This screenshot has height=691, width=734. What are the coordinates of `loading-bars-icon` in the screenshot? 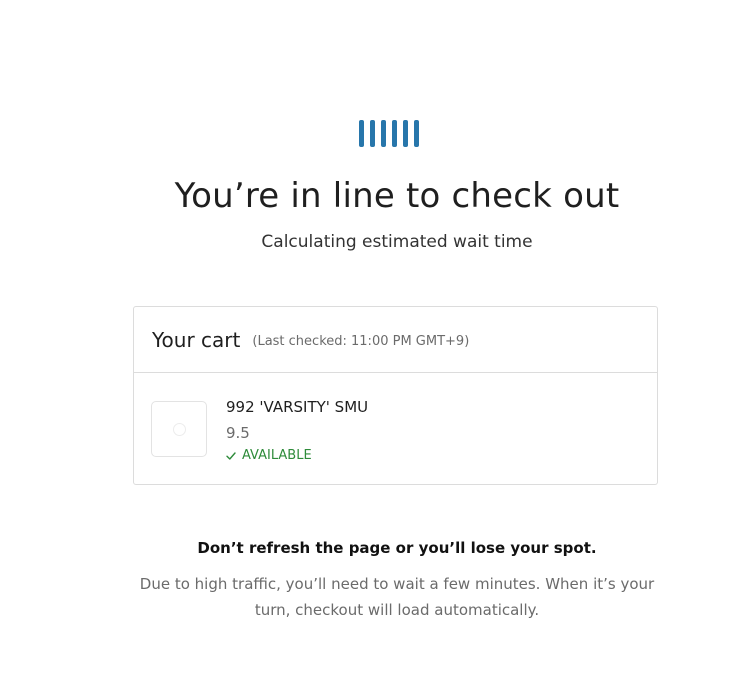 It's located at (389, 133).